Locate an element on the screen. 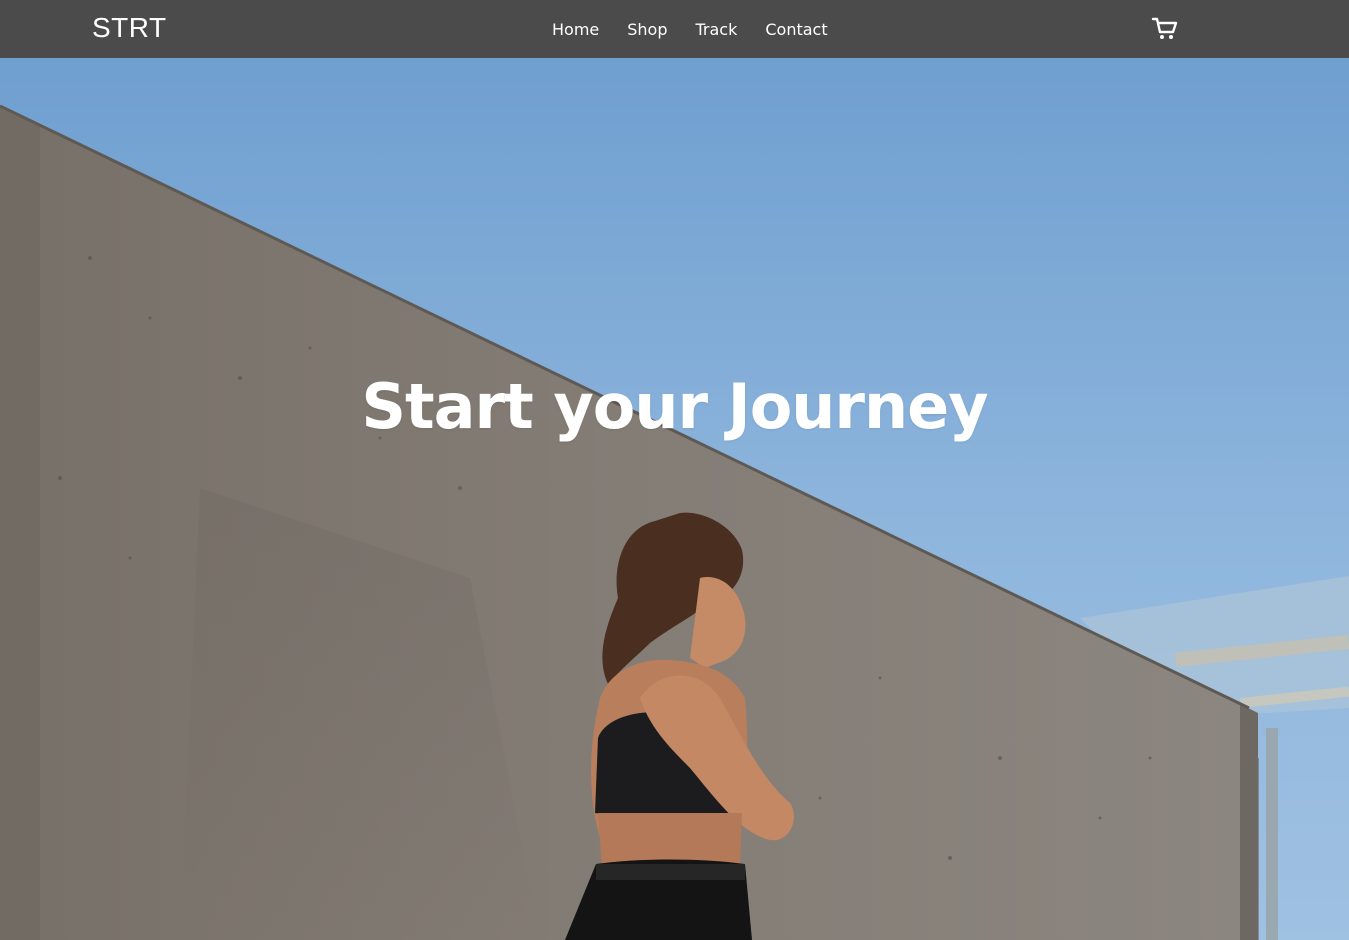 The image size is (1349, 940). top-navbar: STRT Home Shop Track Contact is located at coordinates (674, 29).